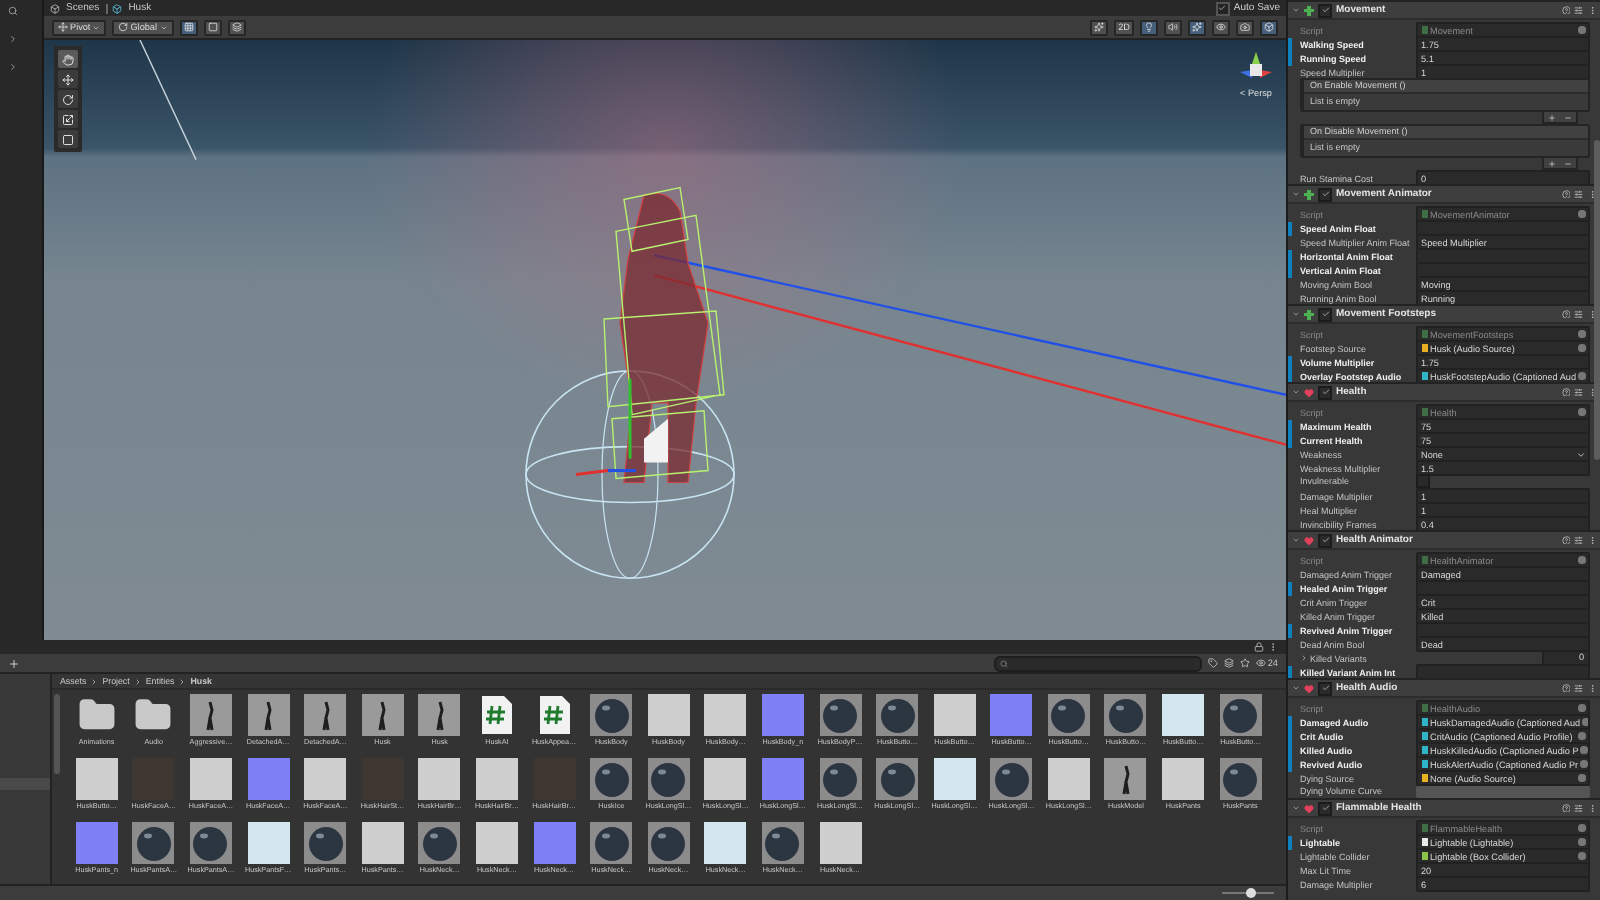 The height and width of the screenshot is (900, 1600). What do you see at coordinates (1197, 27) in the screenshot?
I see `effects-button` at bounding box center [1197, 27].